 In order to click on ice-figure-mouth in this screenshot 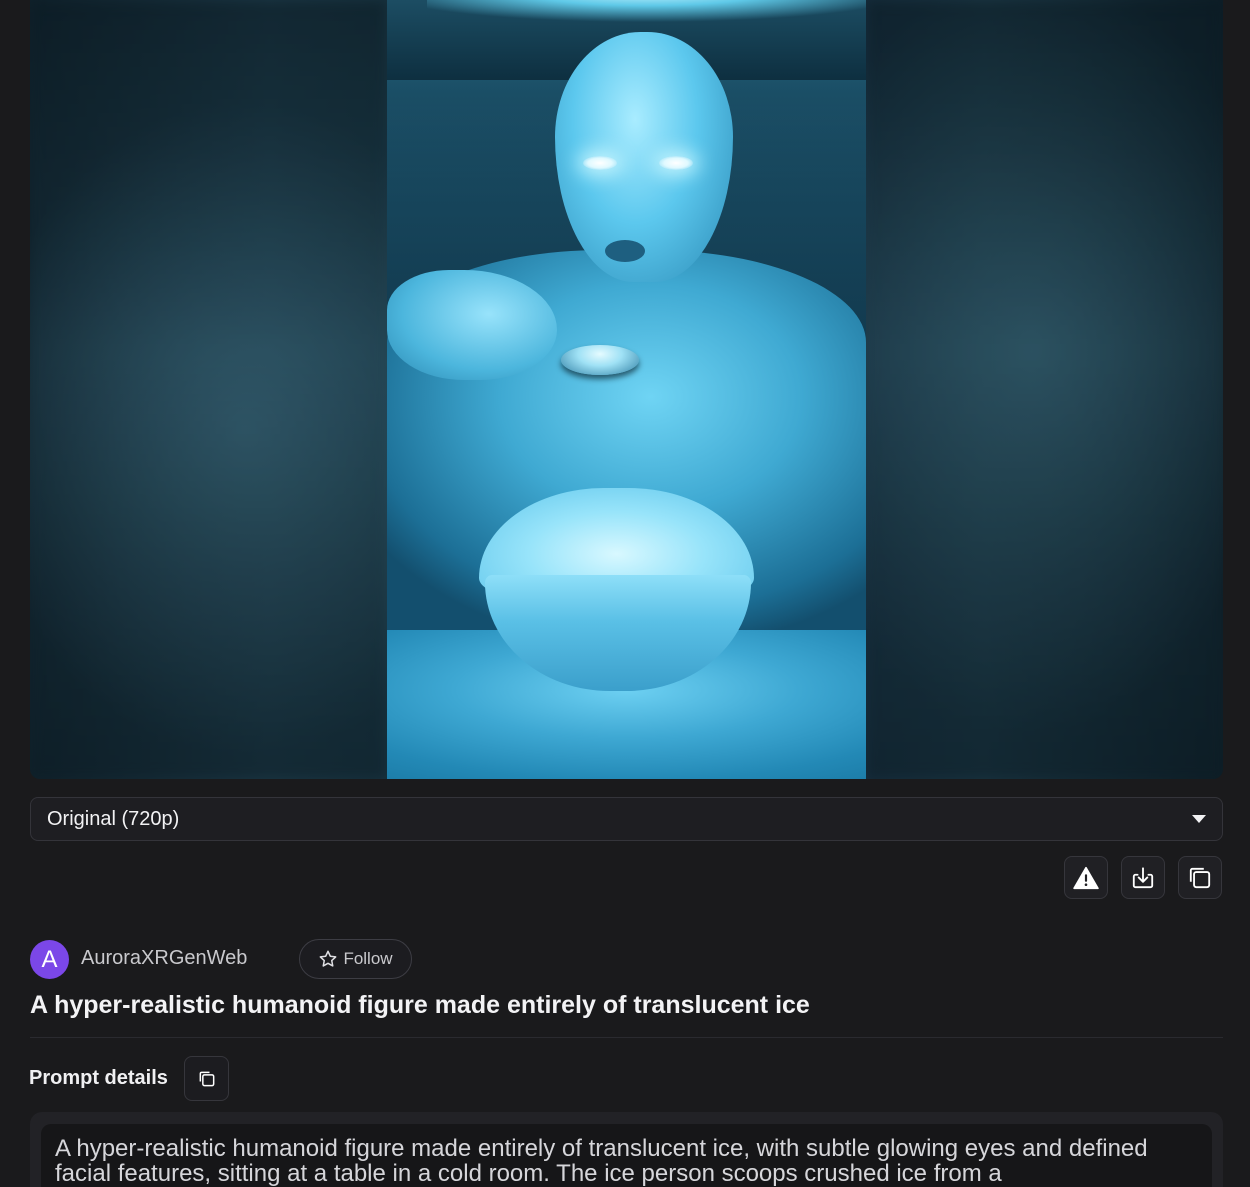, I will do `click(625, 251)`.